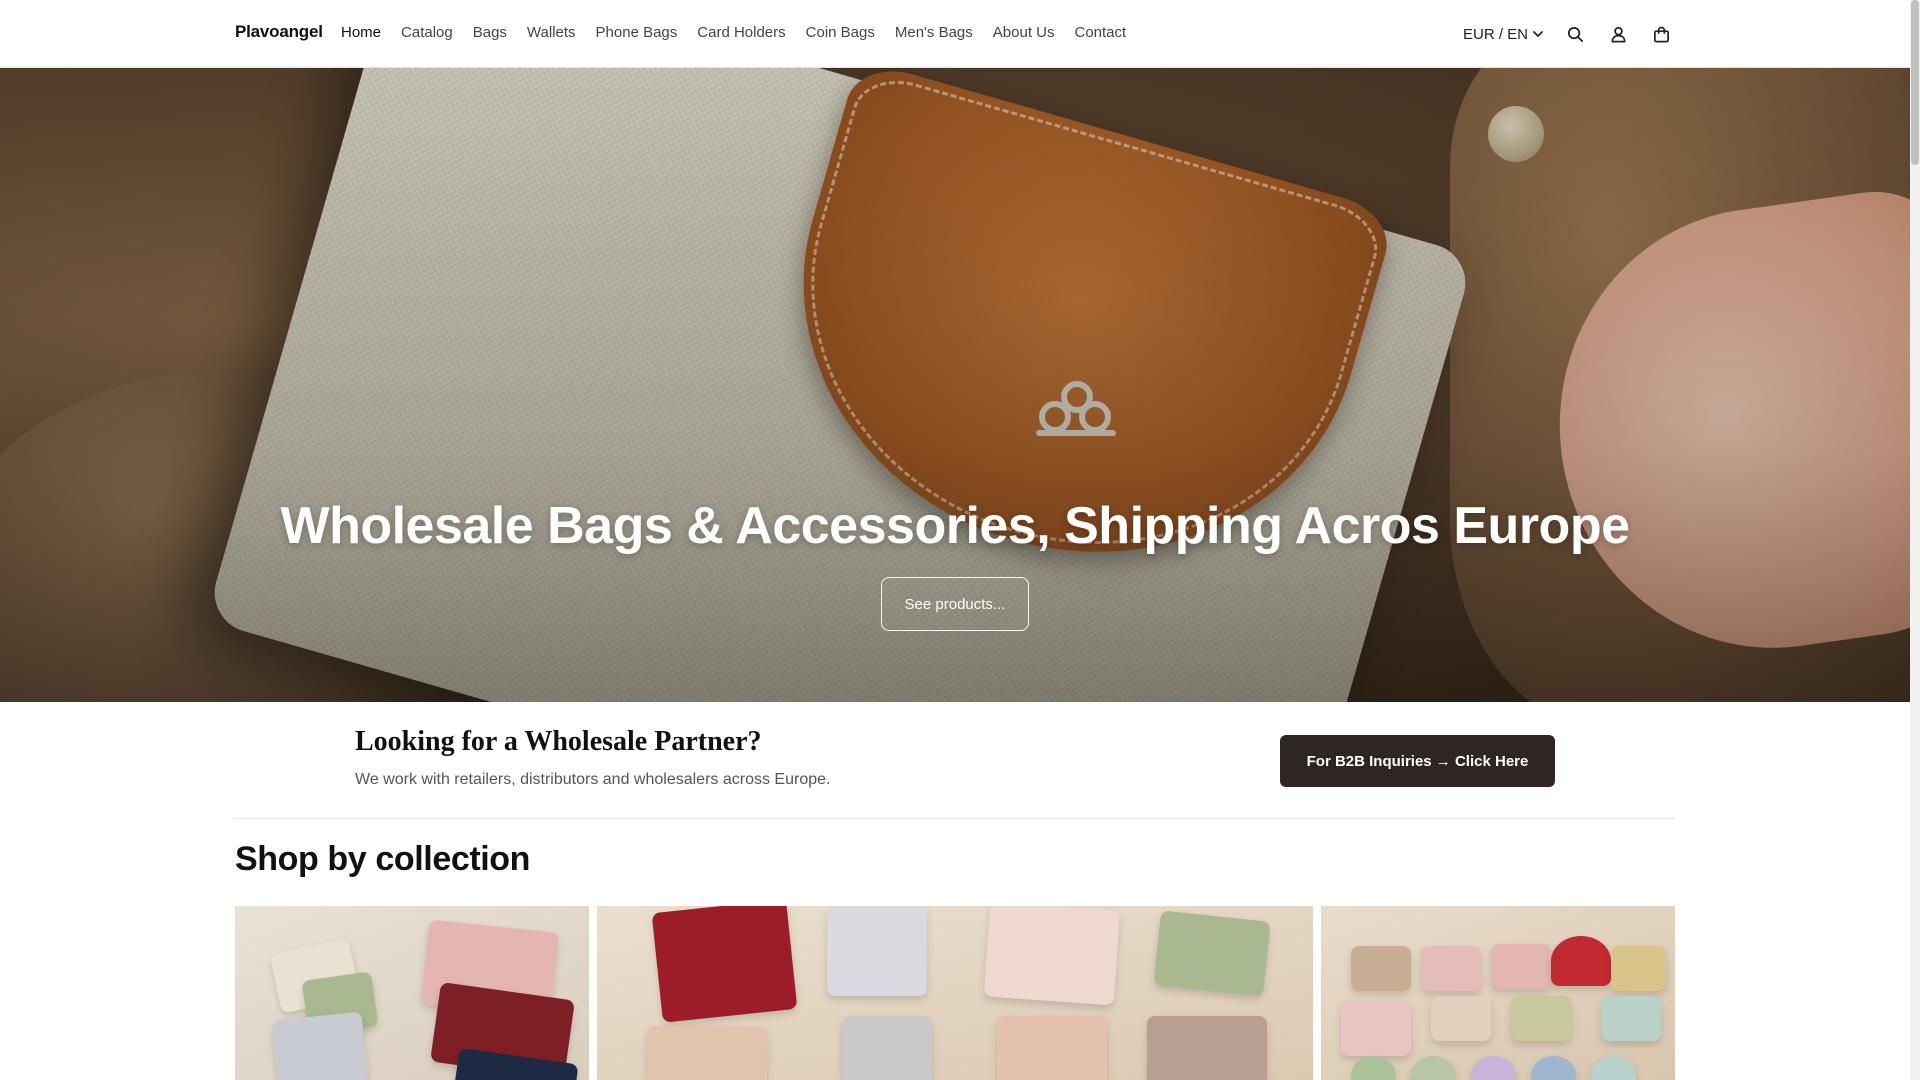  What do you see at coordinates (1100, 32) in the screenshot?
I see `nav-contact: Contact` at bounding box center [1100, 32].